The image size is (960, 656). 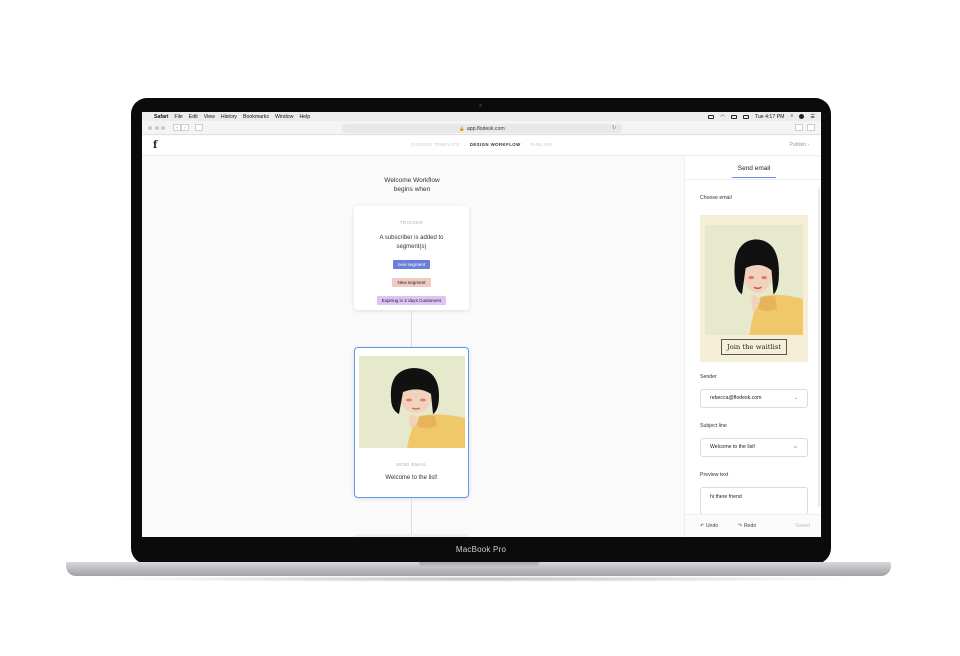 I want to click on wifi-icon: ◠, so click(x=722, y=117).